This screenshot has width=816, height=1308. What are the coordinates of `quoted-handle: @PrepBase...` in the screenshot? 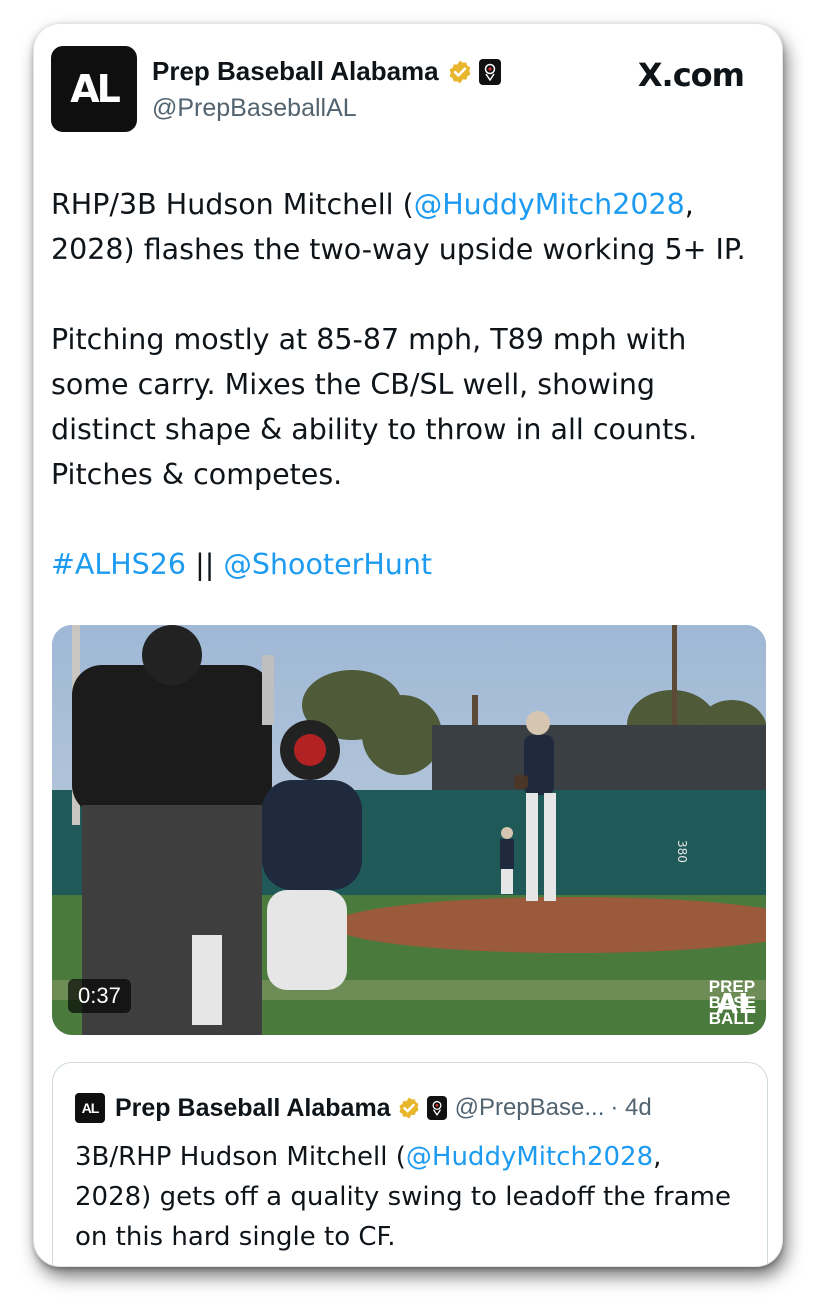 It's located at (530, 1108).